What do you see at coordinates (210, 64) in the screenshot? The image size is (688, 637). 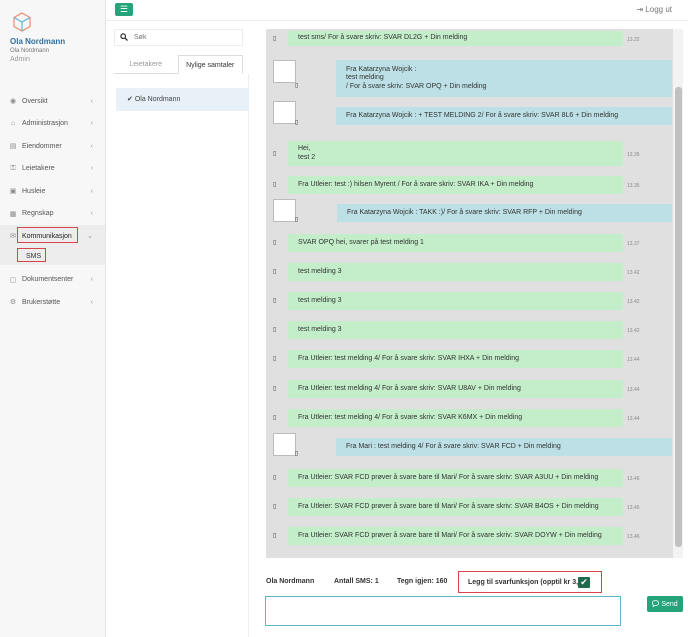 I see `tab-nylige-samtaler: Nylige samtaler` at bounding box center [210, 64].